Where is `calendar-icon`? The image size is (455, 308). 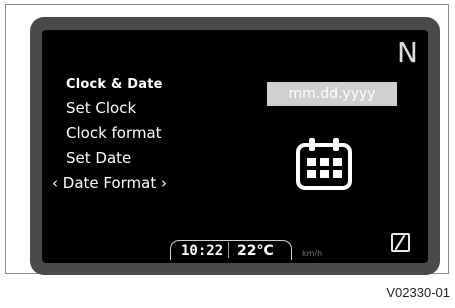
calendar-icon is located at coordinates (324, 164).